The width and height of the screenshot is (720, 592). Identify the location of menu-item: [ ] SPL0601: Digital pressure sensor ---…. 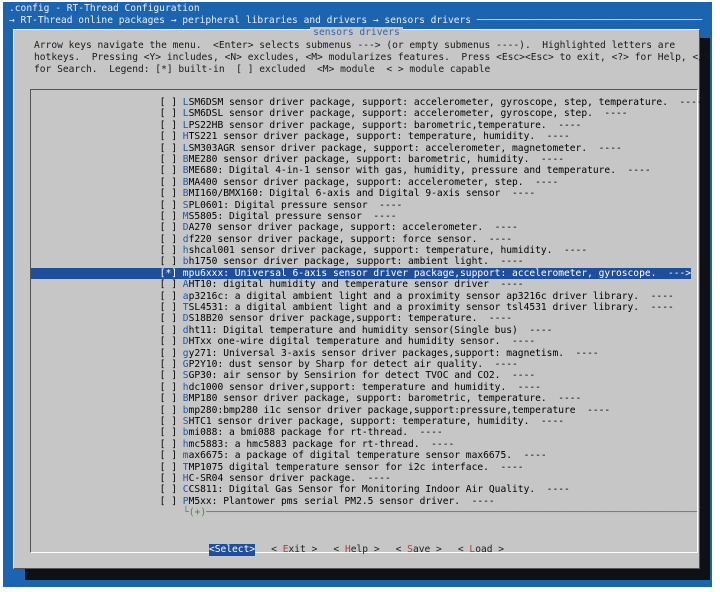
(364, 205).